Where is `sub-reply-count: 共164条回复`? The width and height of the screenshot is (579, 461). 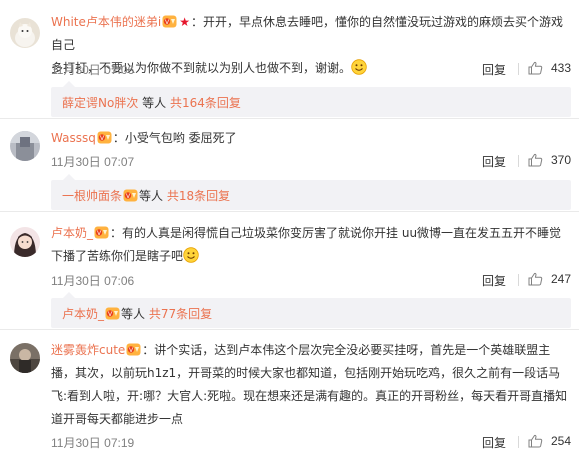 sub-reply-count: 共164条回复 is located at coordinates (205, 103).